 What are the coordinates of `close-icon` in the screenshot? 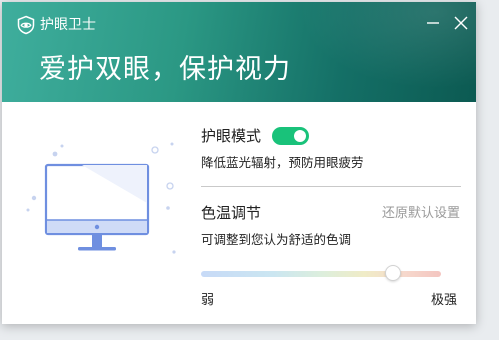 It's located at (461, 23).